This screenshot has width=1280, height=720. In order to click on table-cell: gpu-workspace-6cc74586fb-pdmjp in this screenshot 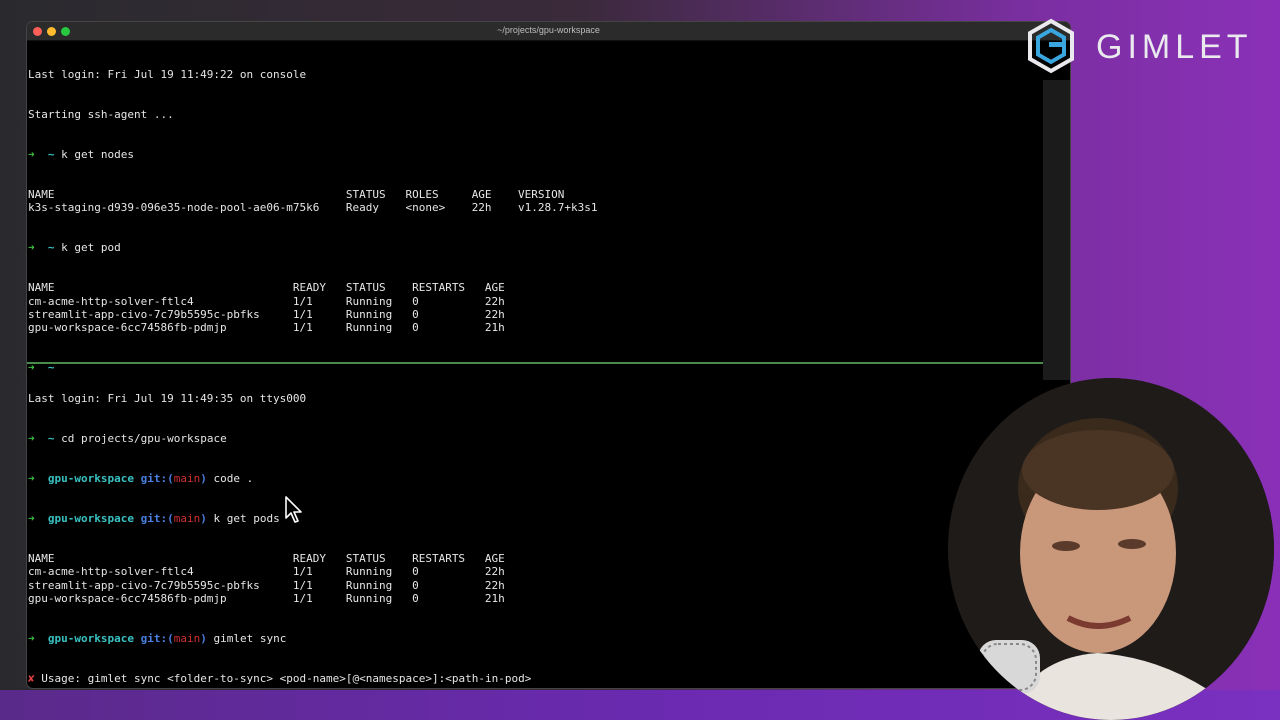, I will do `click(127, 598)`.